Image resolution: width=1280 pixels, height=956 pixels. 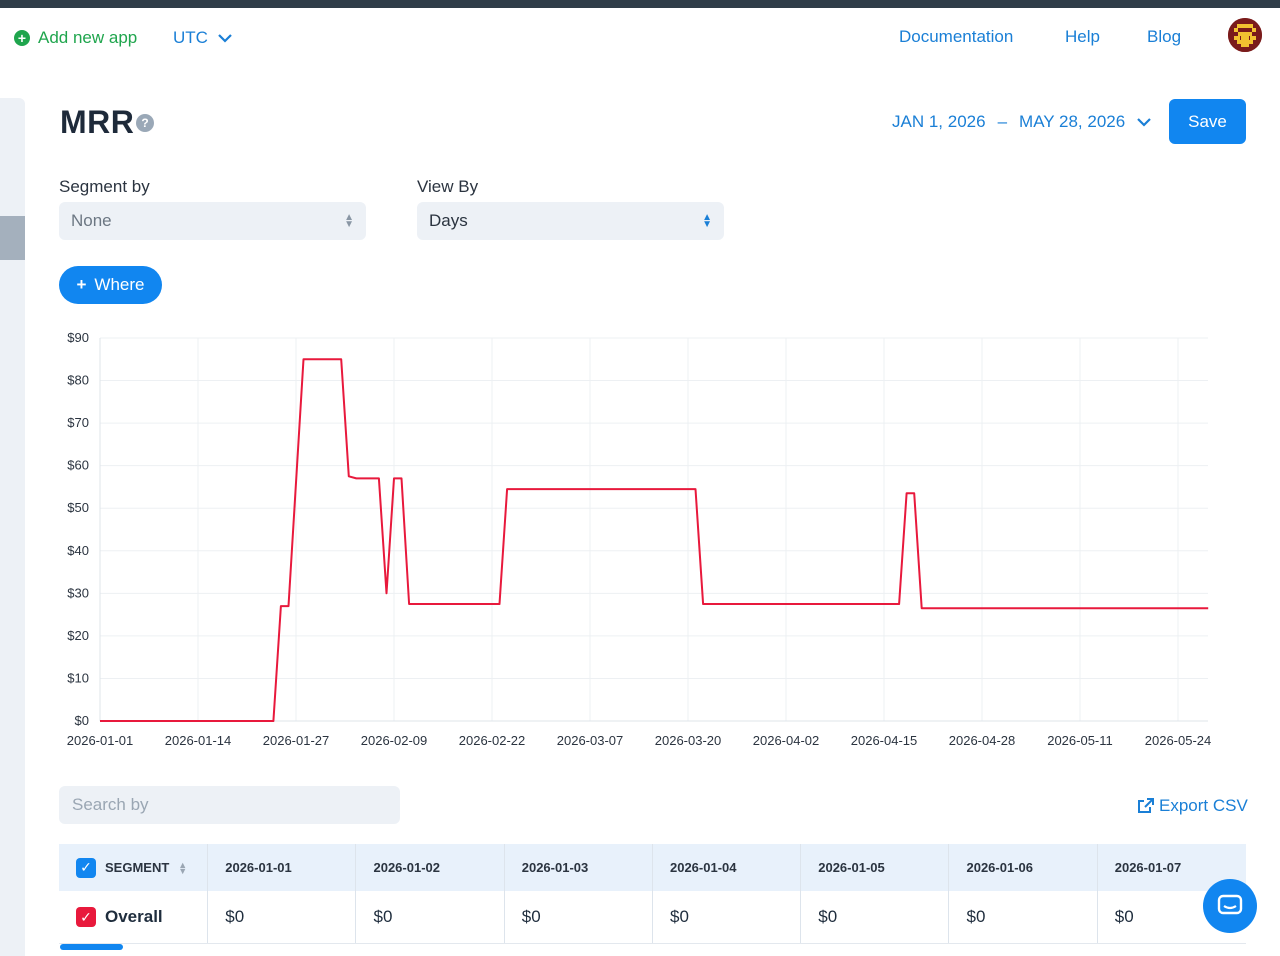 What do you see at coordinates (1203, 805) in the screenshot?
I see `export-csv-label: Export CSV` at bounding box center [1203, 805].